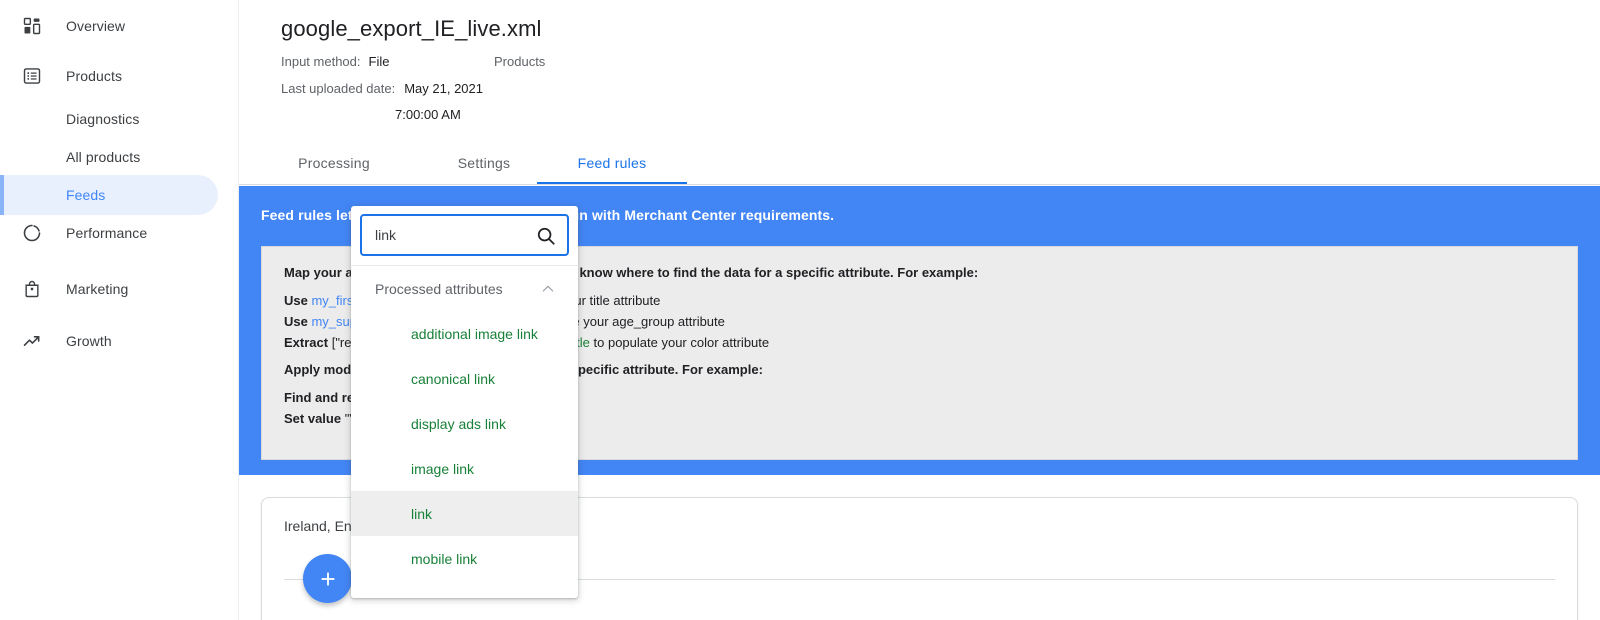  I want to click on sidebar-item-label: Diagnostics, so click(103, 119).